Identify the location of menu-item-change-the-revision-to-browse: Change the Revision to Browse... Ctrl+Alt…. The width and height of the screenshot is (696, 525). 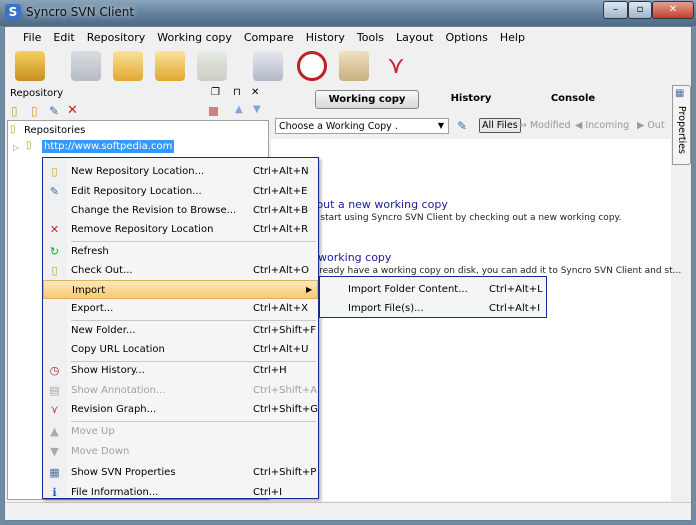
(180, 210).